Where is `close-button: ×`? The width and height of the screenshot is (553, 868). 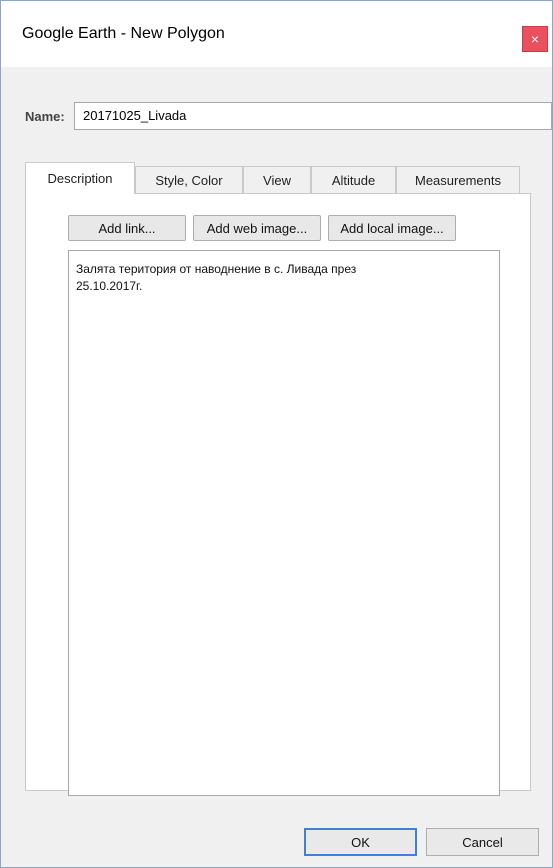 close-button: × is located at coordinates (535, 39).